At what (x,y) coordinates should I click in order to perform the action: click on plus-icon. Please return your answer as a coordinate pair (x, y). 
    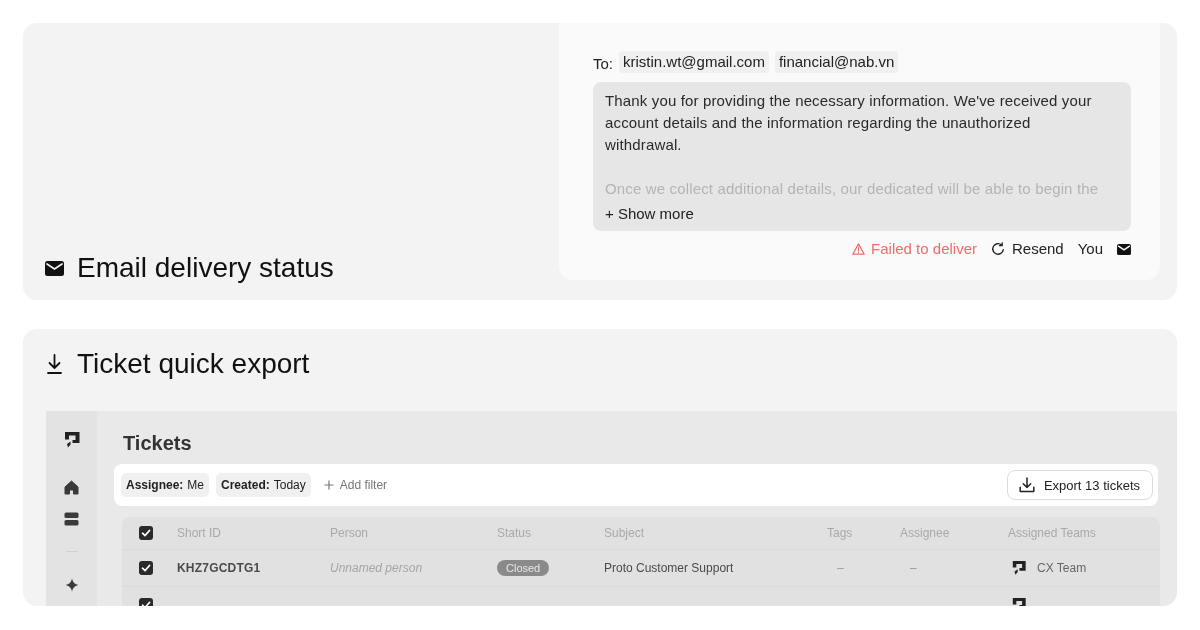
    Looking at the image, I should click on (328, 485).